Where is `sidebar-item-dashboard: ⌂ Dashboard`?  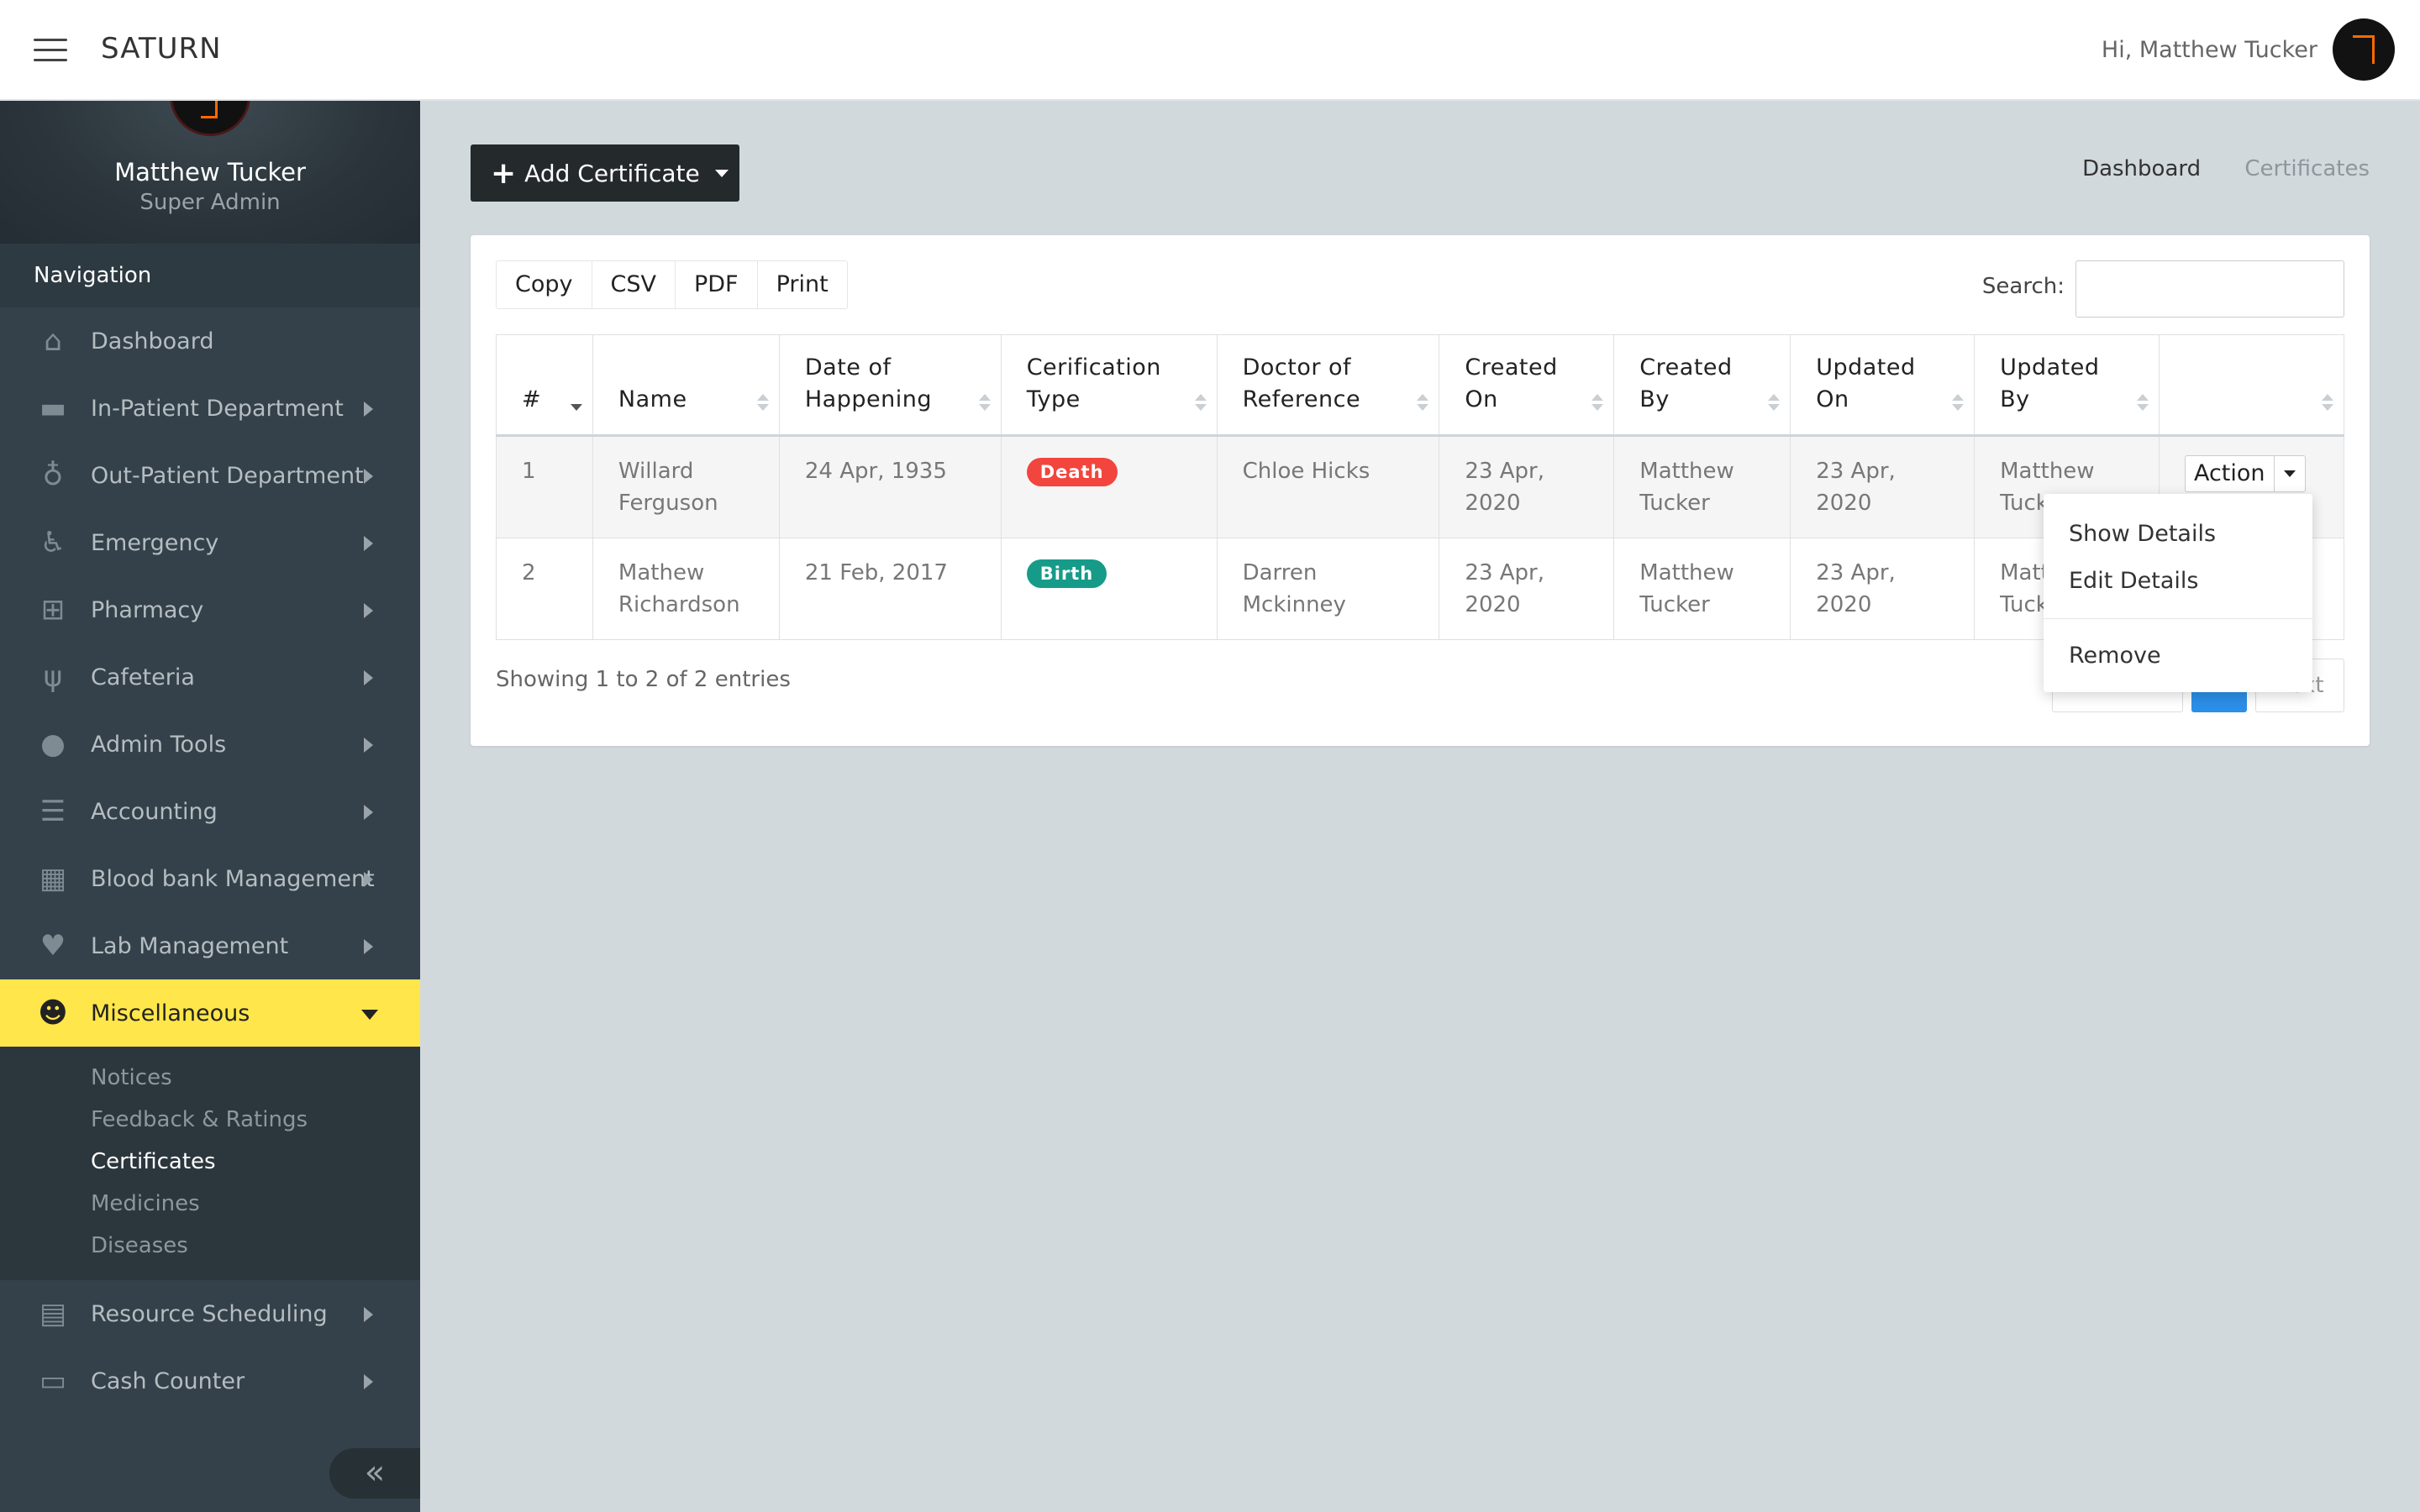
sidebar-item-dashboard: ⌂ Dashboard is located at coordinates (210, 341).